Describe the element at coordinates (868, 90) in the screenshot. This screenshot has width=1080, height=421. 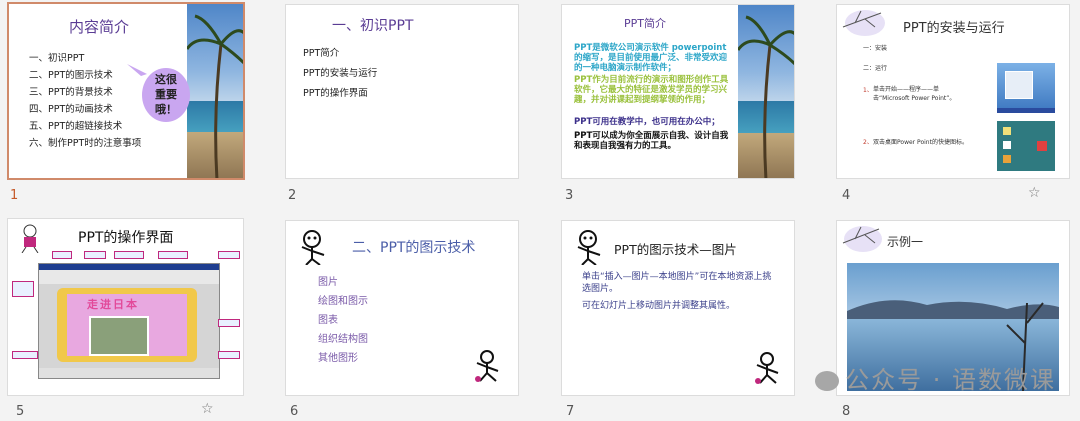
I see `step-number: 1、` at that location.